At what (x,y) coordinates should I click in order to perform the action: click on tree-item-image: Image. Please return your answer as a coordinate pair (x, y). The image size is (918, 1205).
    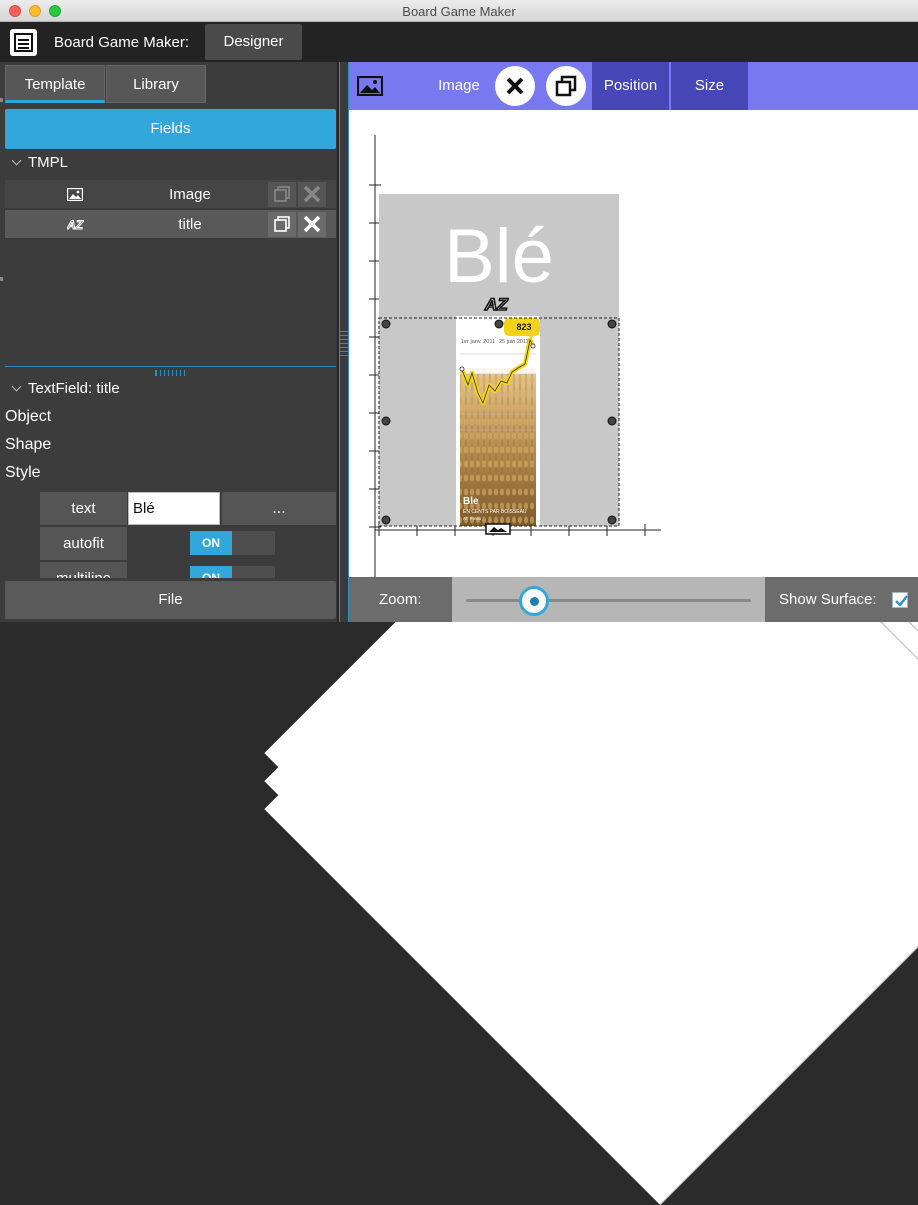
    Looking at the image, I should click on (170, 194).